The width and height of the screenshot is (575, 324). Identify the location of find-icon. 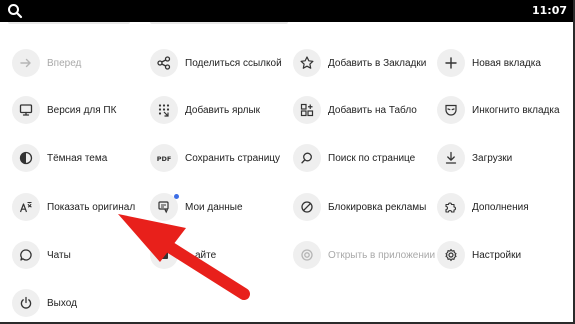
(307, 158).